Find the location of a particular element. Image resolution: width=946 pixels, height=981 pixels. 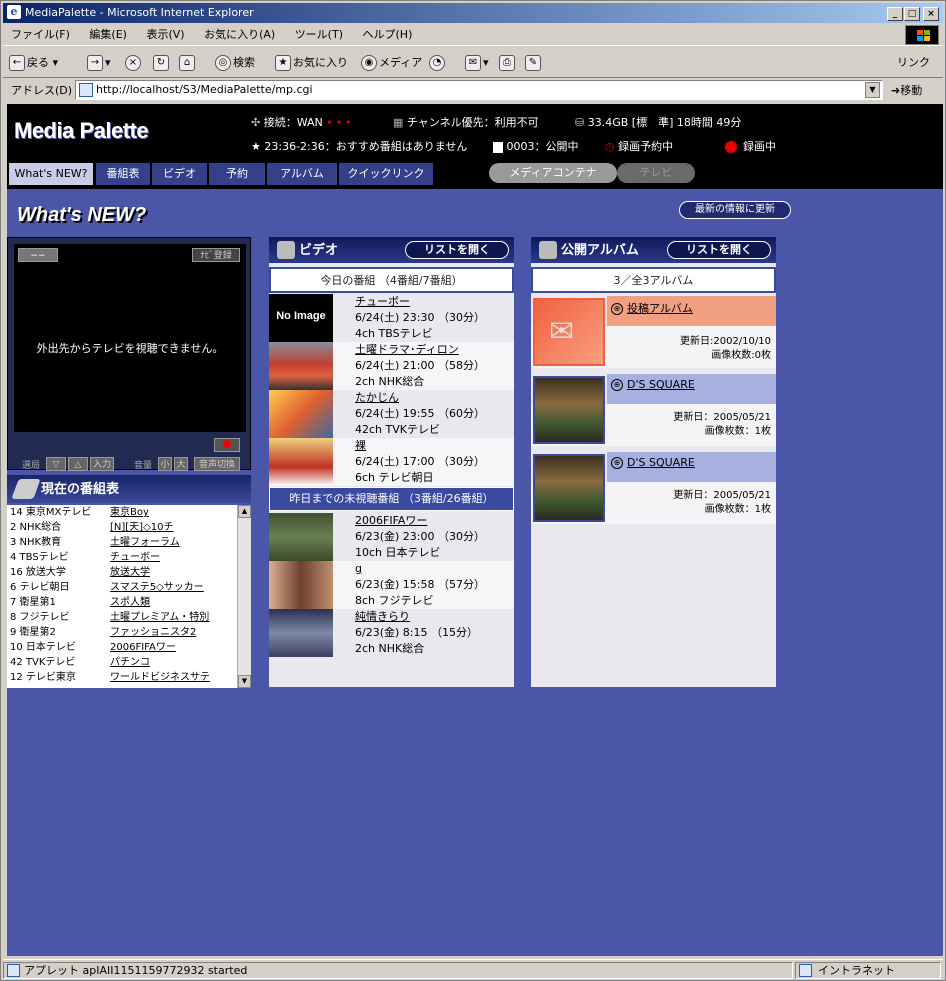

album-name-link: ⊕ 投稿アルバム is located at coordinates (652, 308).